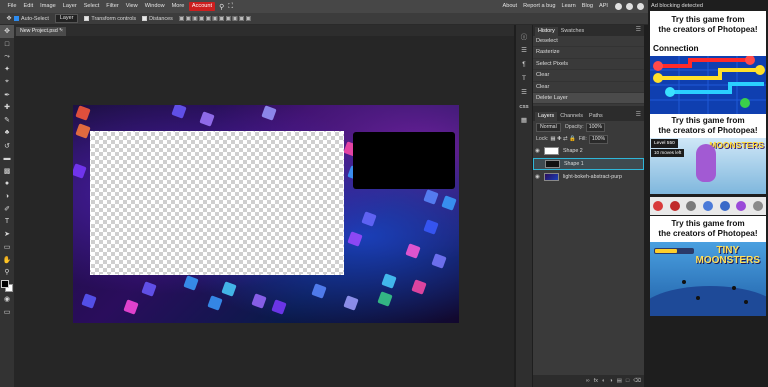 This screenshot has width=768, height=387. What do you see at coordinates (618, 6) in the screenshot?
I see `reddit-icon` at bounding box center [618, 6].